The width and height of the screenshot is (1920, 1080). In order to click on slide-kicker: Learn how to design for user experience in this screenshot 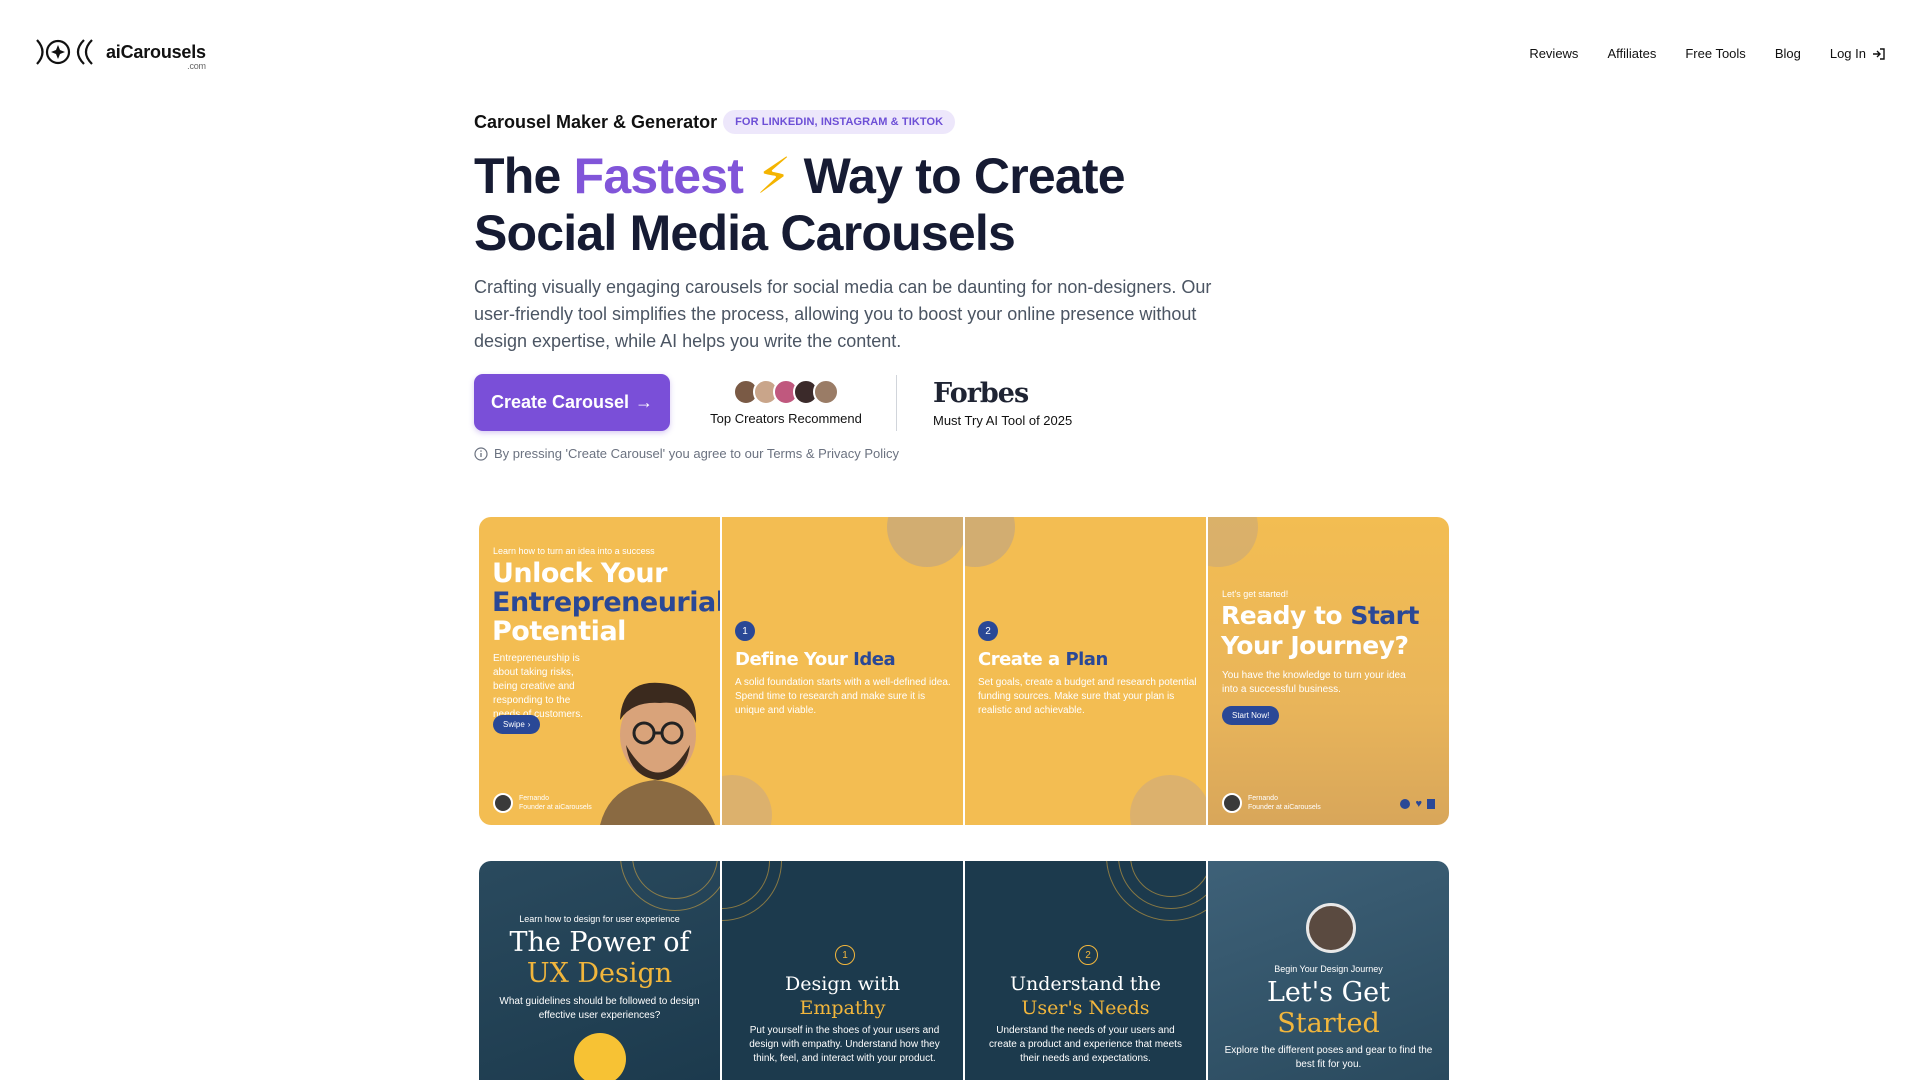, I will do `click(599, 919)`.